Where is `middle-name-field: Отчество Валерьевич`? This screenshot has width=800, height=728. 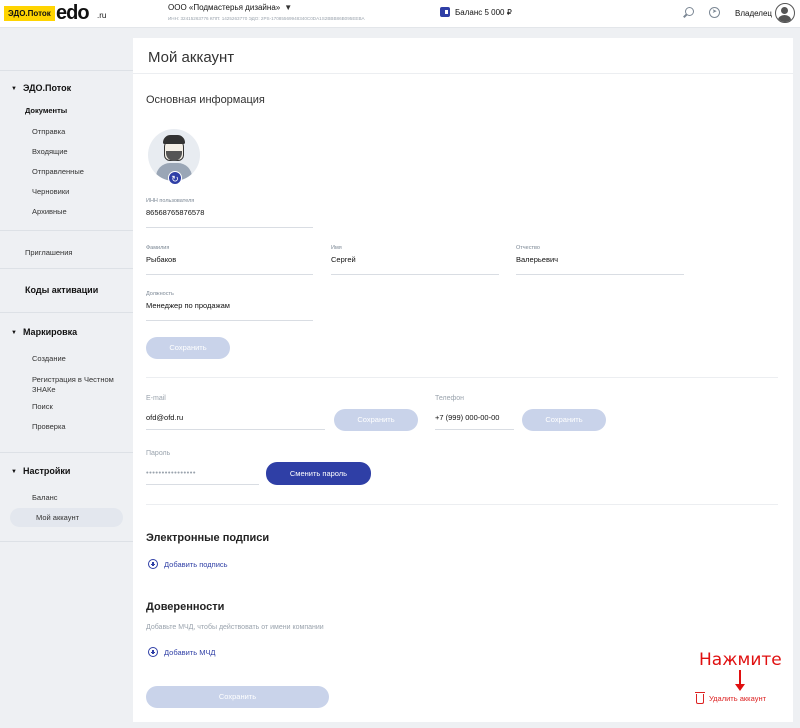
middle-name-field: Отчество Валерьевич is located at coordinates (600, 260).